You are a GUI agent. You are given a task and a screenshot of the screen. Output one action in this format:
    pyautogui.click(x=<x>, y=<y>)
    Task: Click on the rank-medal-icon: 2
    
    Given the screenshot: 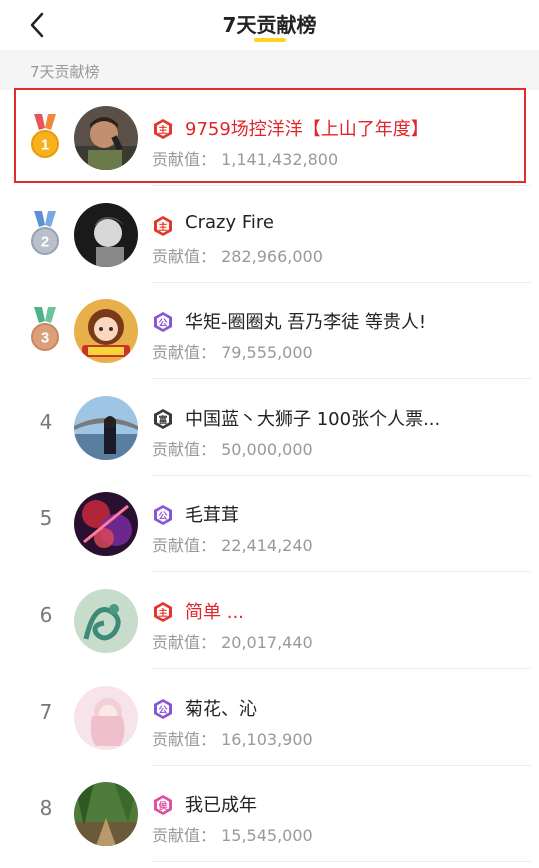 What is the action you would take?
    pyautogui.click(x=45, y=234)
    